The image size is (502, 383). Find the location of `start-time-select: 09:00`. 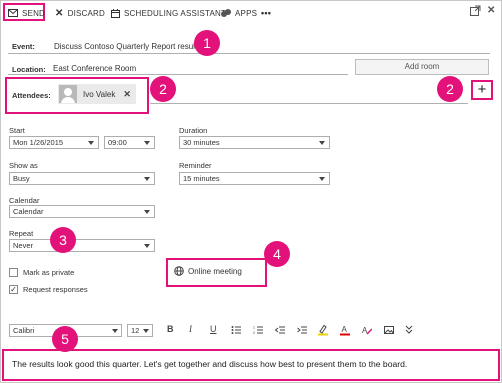

start-time-select: 09:00 is located at coordinates (129, 142).